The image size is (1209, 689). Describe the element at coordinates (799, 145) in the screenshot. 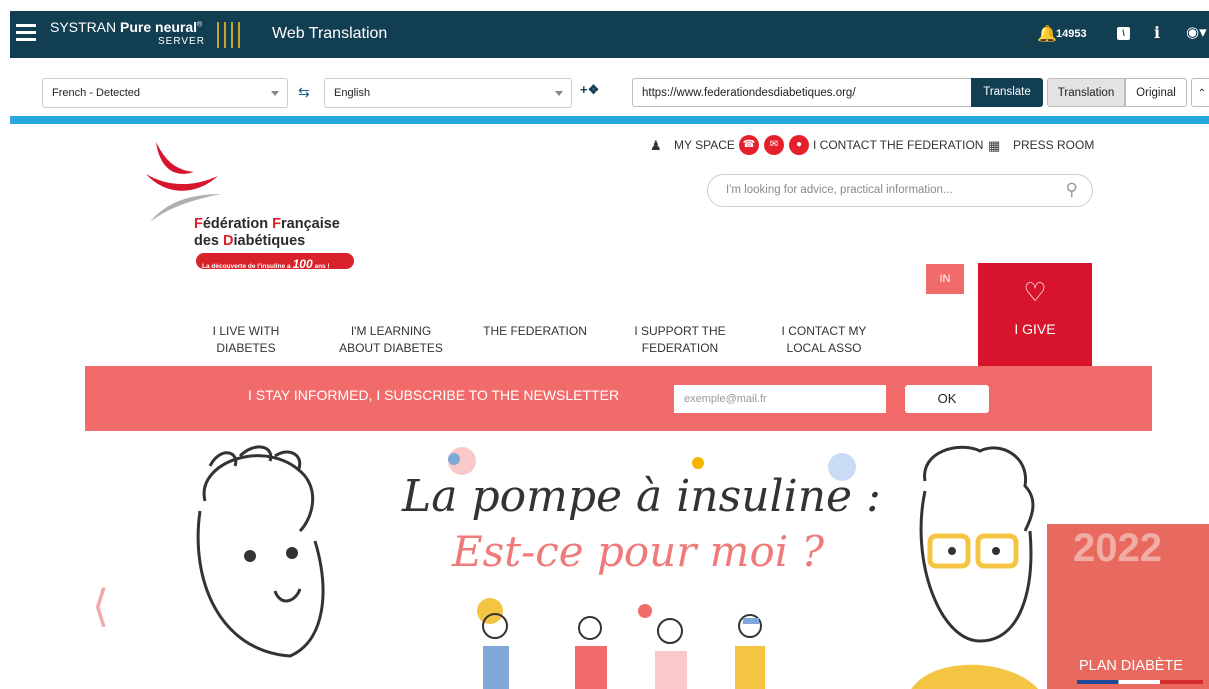

I see `location-icon: ●` at that location.